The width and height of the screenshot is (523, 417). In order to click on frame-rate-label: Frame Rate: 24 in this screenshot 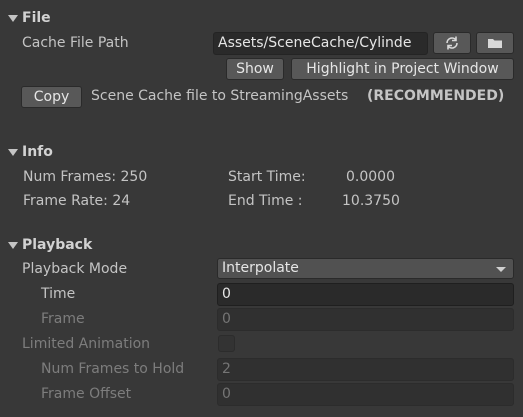, I will do `click(77, 201)`.